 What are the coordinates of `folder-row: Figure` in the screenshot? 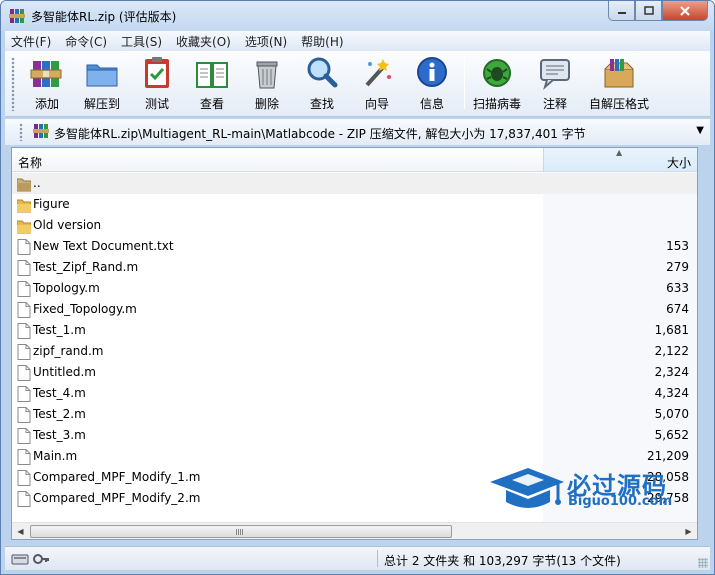 It's located at (354, 204).